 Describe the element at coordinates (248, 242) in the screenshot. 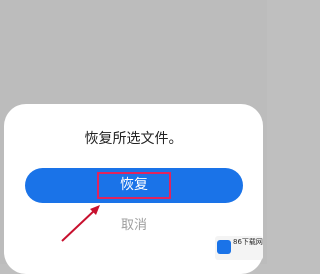

I see `watermark-text: 86下载网` at that location.